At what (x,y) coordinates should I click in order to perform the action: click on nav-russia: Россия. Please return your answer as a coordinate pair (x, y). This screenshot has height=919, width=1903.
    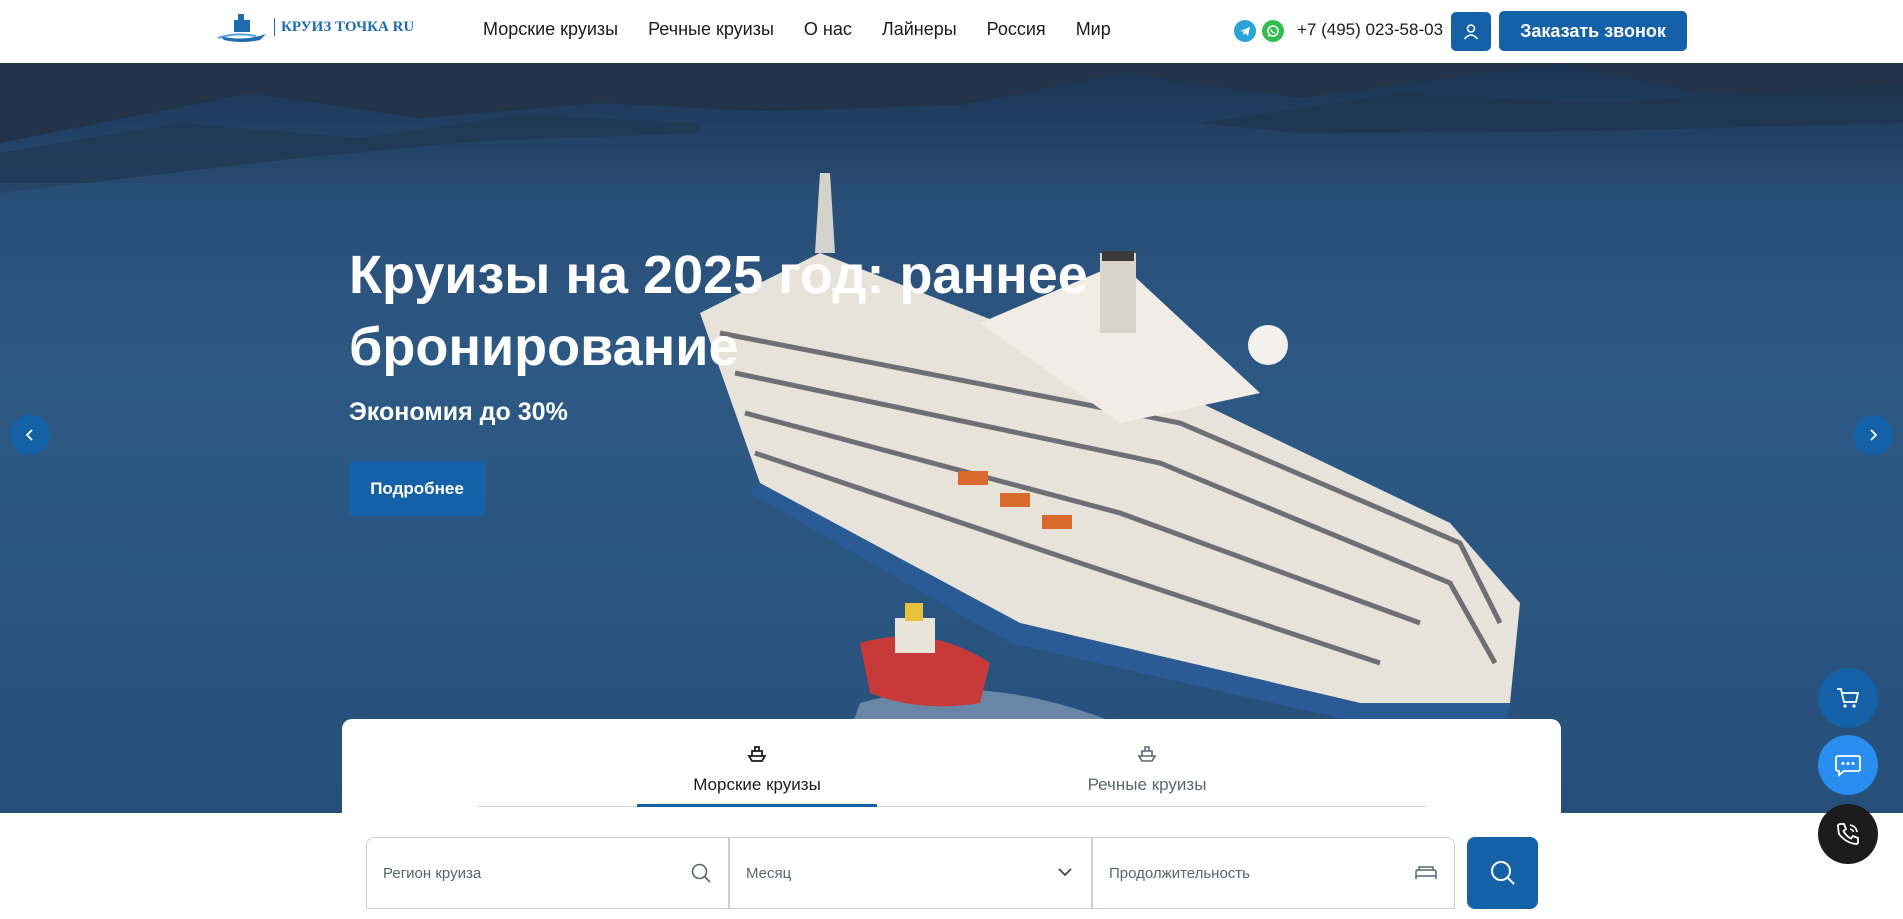
    Looking at the image, I should click on (1016, 29).